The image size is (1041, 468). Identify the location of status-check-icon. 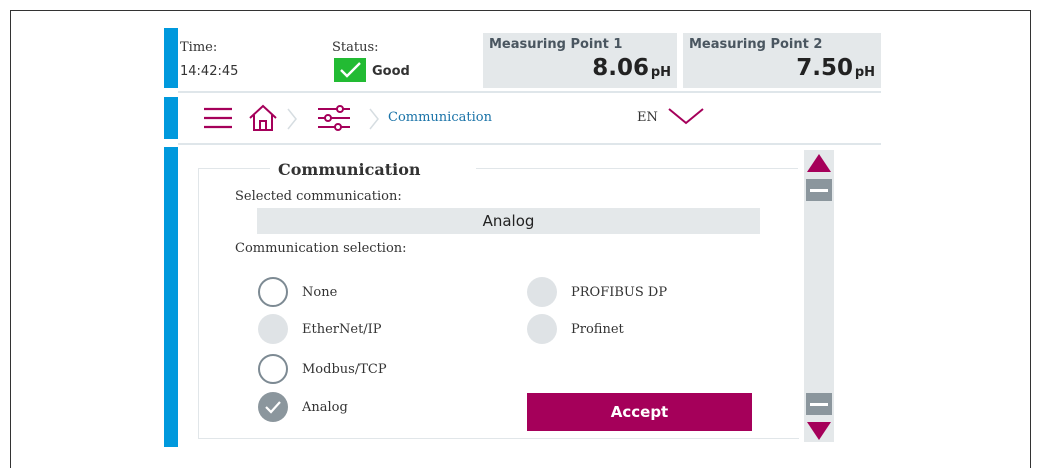
(350, 70).